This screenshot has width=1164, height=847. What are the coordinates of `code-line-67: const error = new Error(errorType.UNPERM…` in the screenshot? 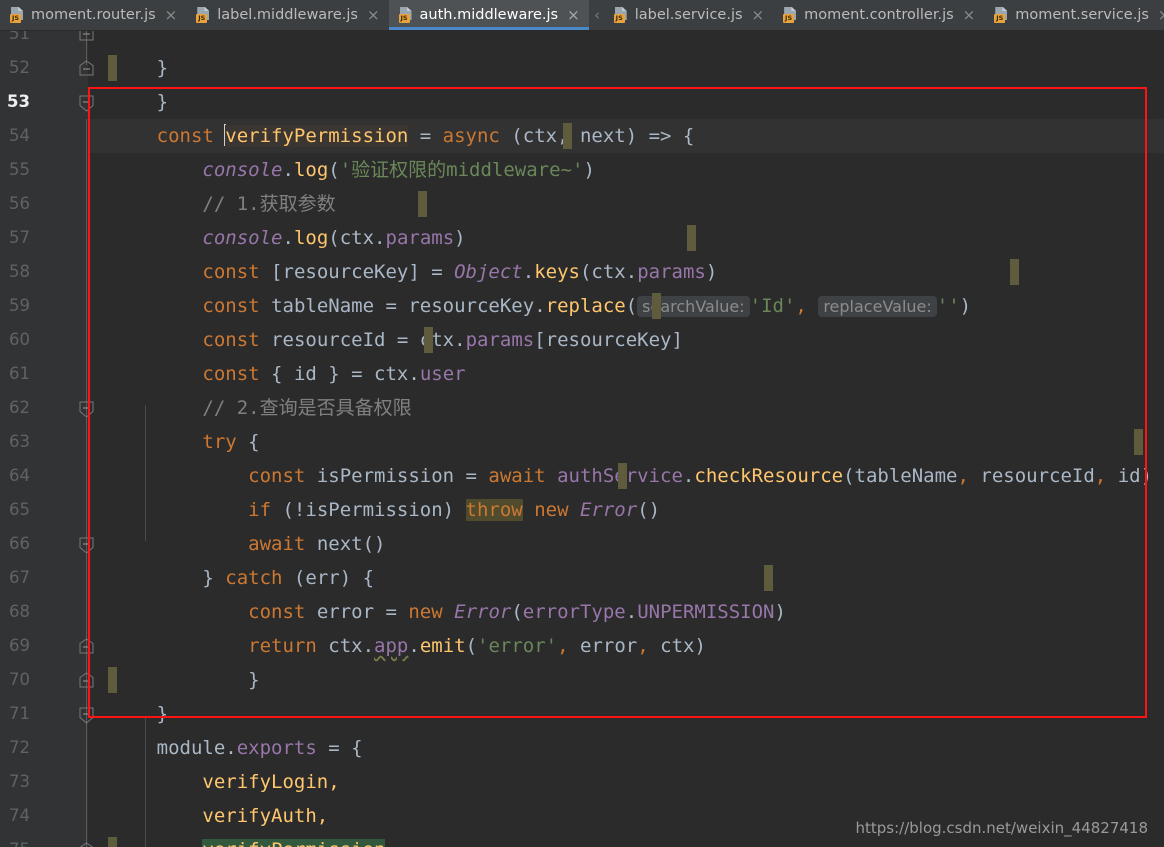 It's located at (437, 592).